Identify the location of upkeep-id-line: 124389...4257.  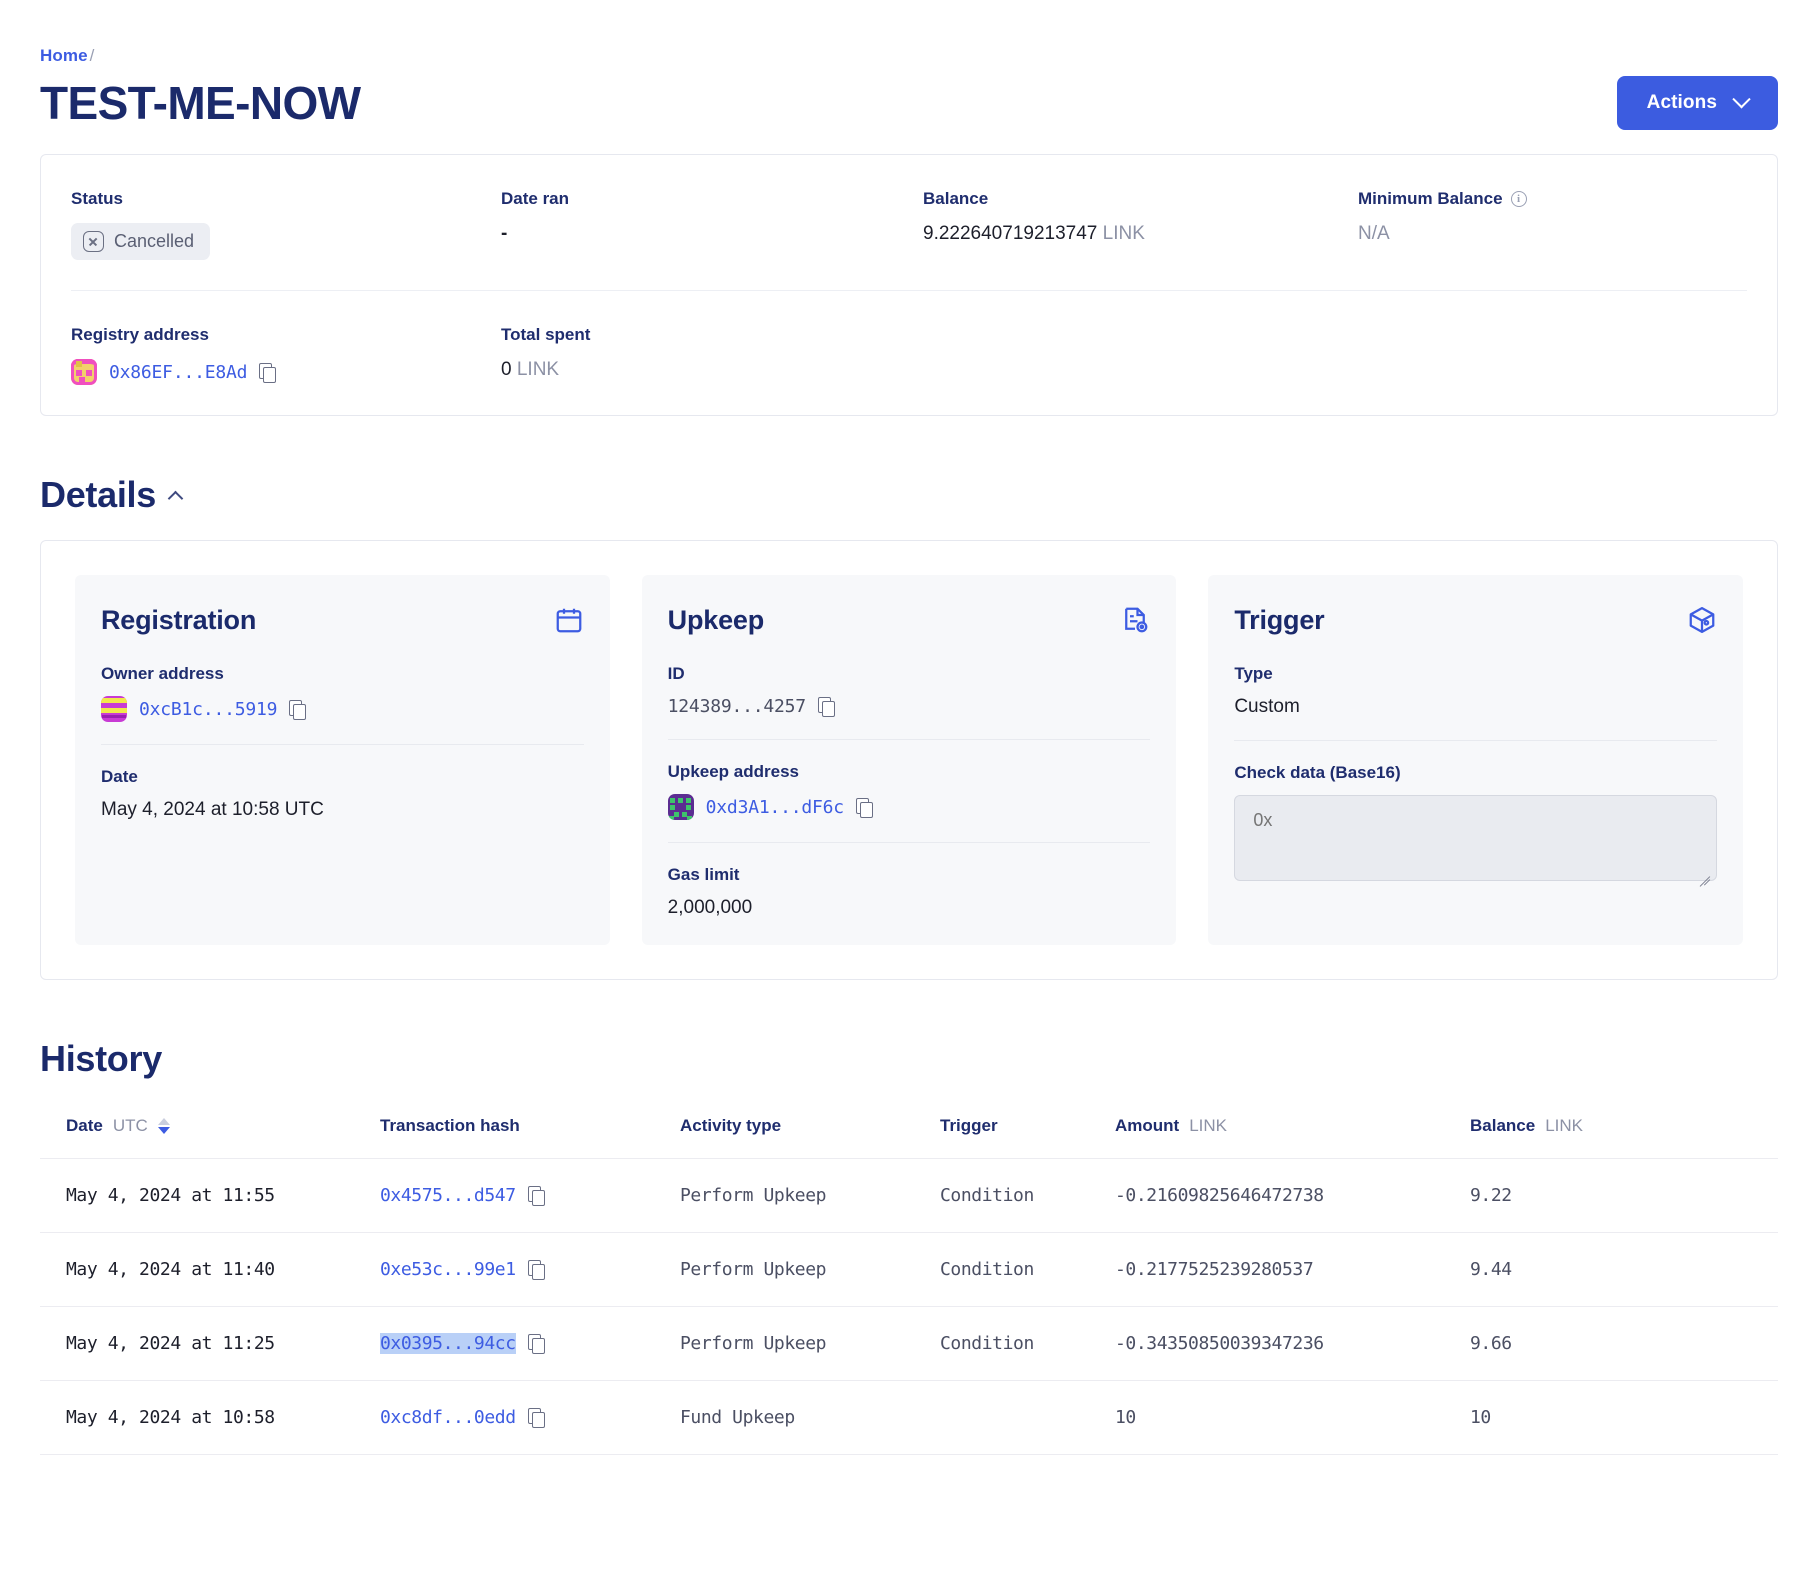
(909, 706).